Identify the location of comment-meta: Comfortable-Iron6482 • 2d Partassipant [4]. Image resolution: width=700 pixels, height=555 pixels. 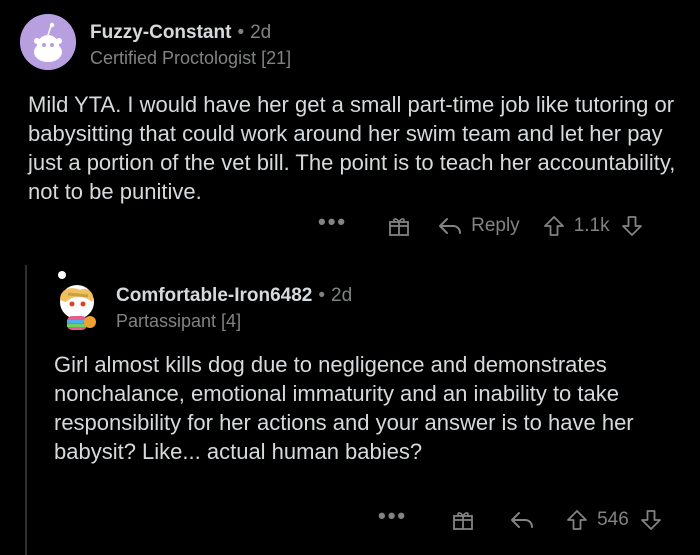
(234, 308).